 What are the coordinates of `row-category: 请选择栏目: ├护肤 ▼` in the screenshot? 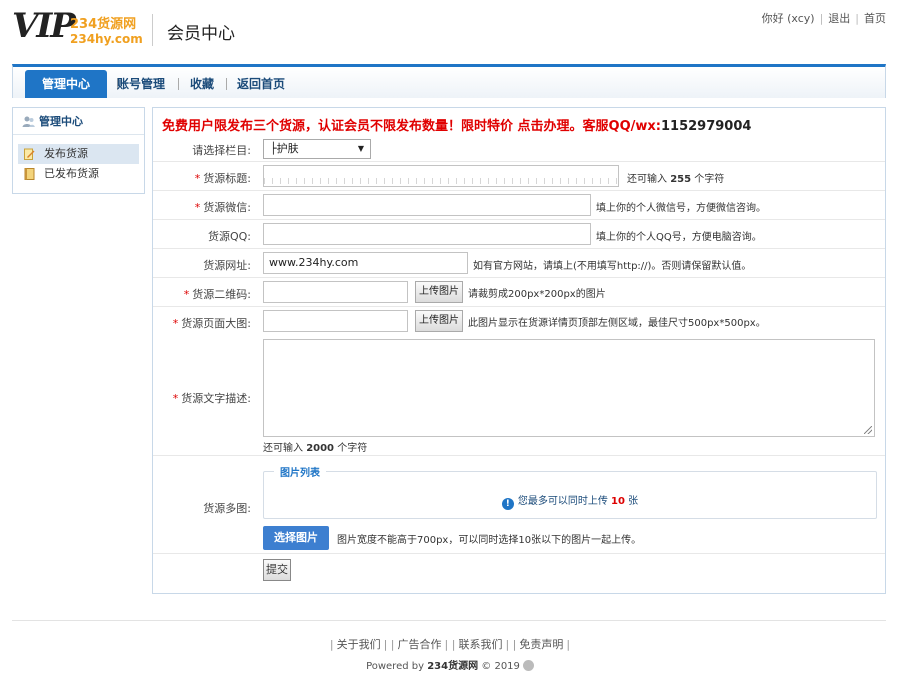 It's located at (519, 149).